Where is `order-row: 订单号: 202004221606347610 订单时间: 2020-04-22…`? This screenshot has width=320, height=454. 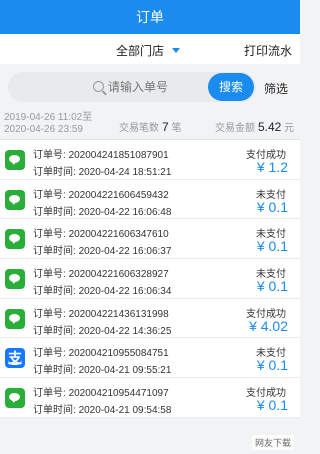
order-row: 订单号: 202004221606347610 订单时间: 2020-04-22… is located at coordinates (150, 239).